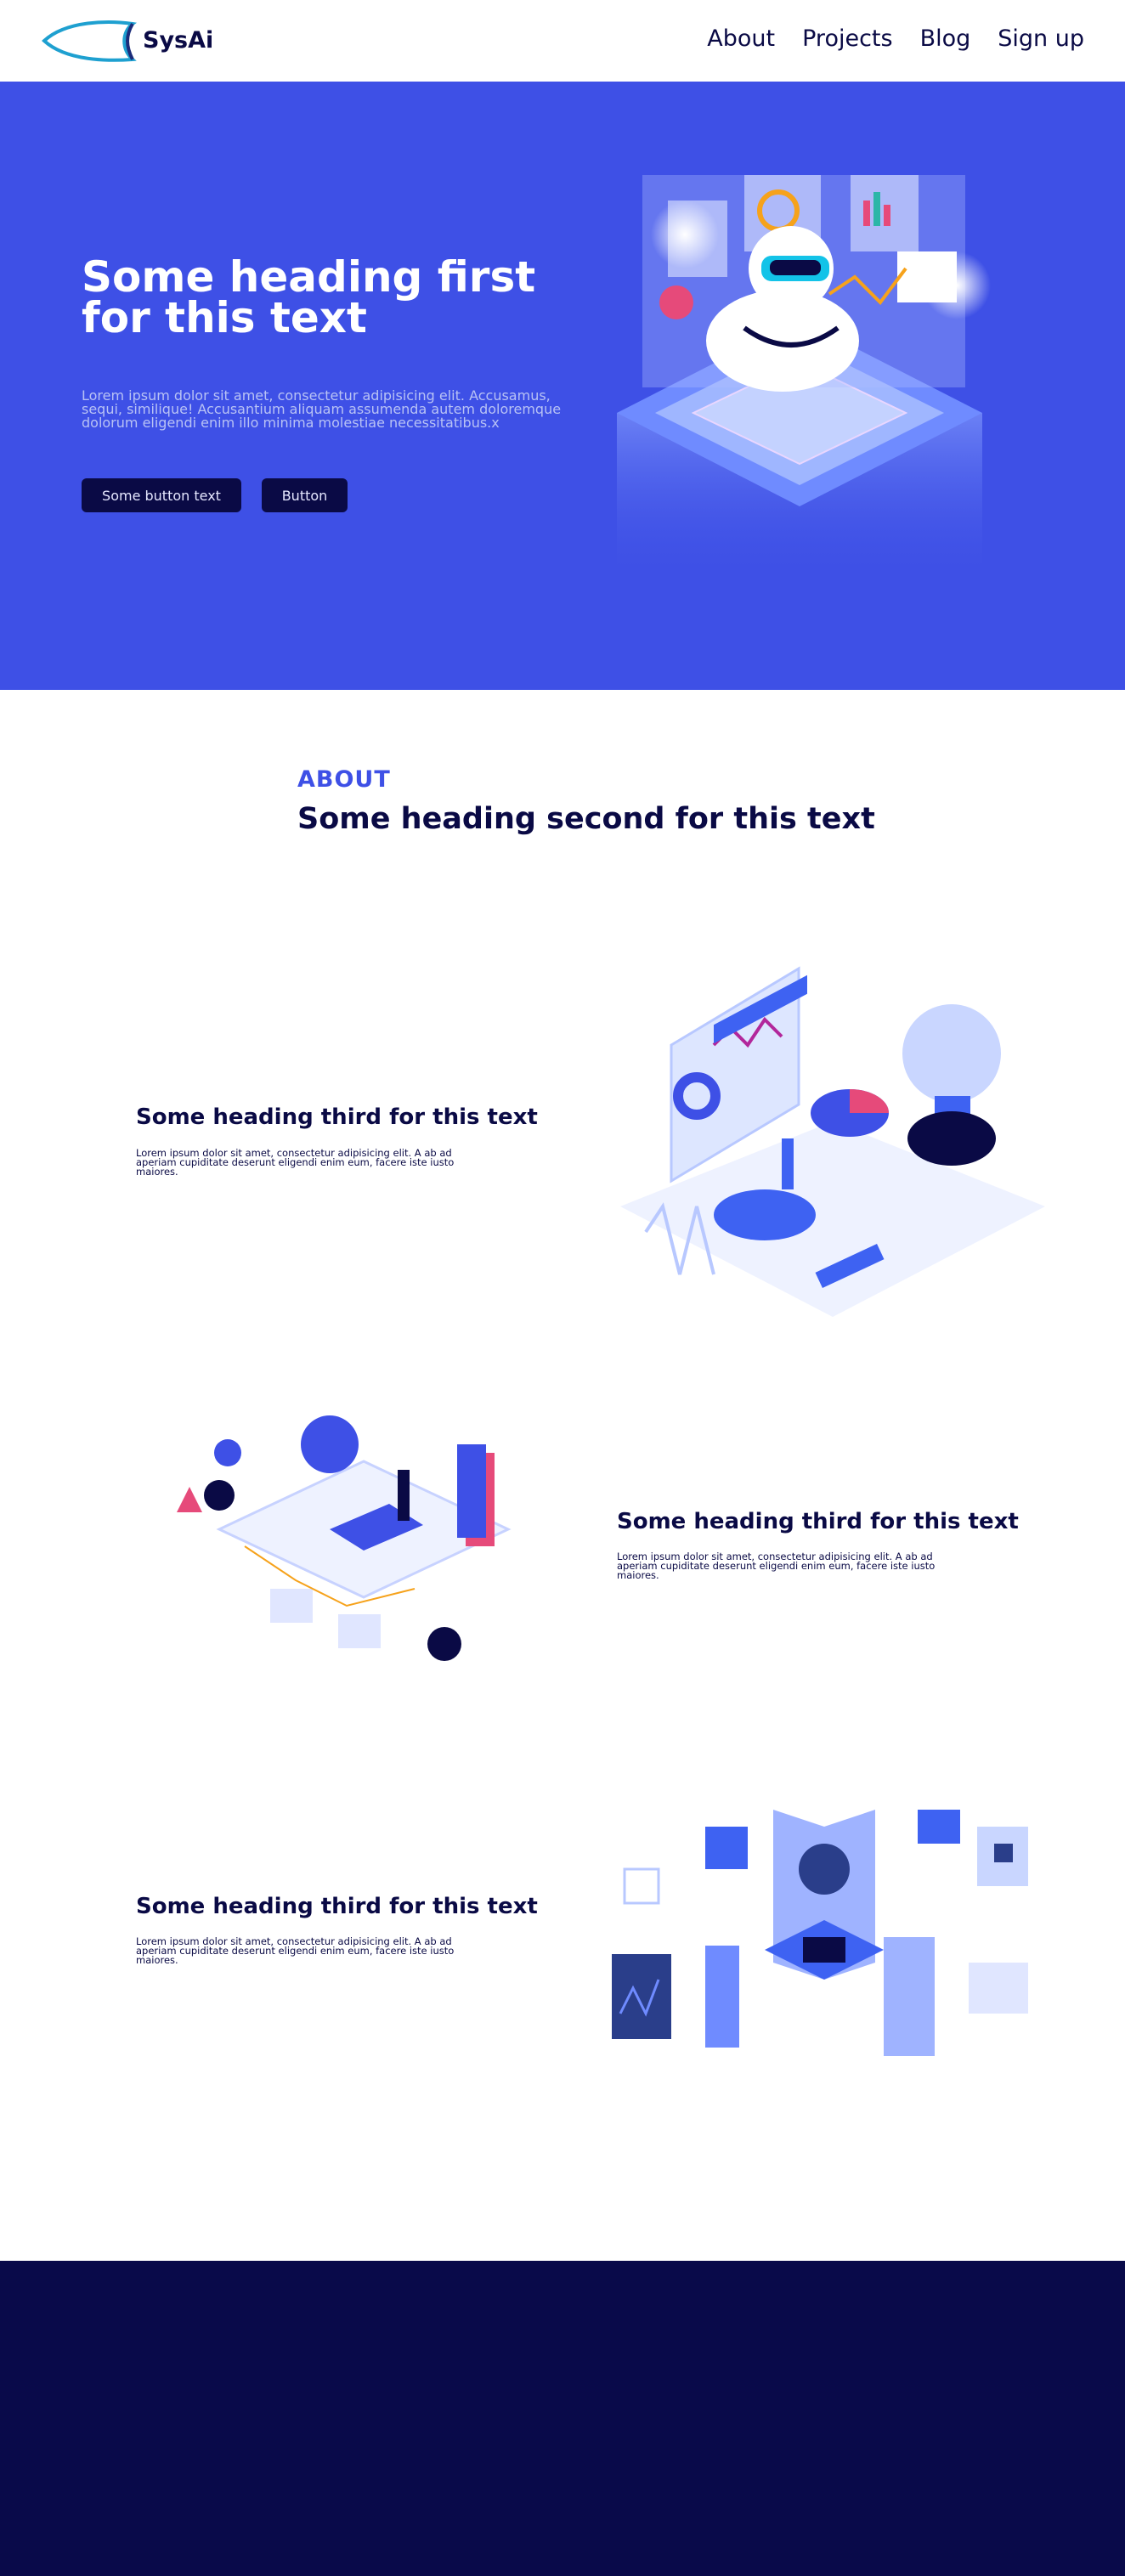  Describe the element at coordinates (344, 1538) in the screenshot. I see `education-illustration` at that location.